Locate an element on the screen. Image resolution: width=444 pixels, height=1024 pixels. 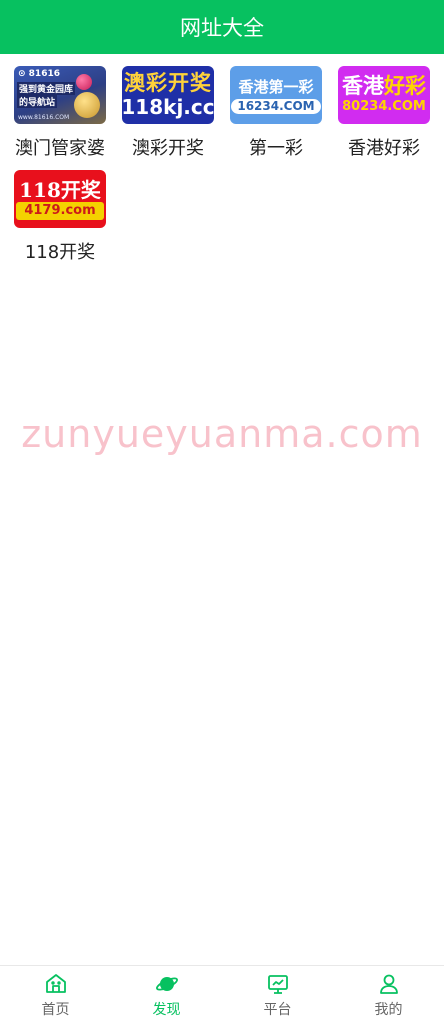
site-tile-diyicai: 香港第一彩 16234.COM 第一彩 is located at coordinates (276, 113).